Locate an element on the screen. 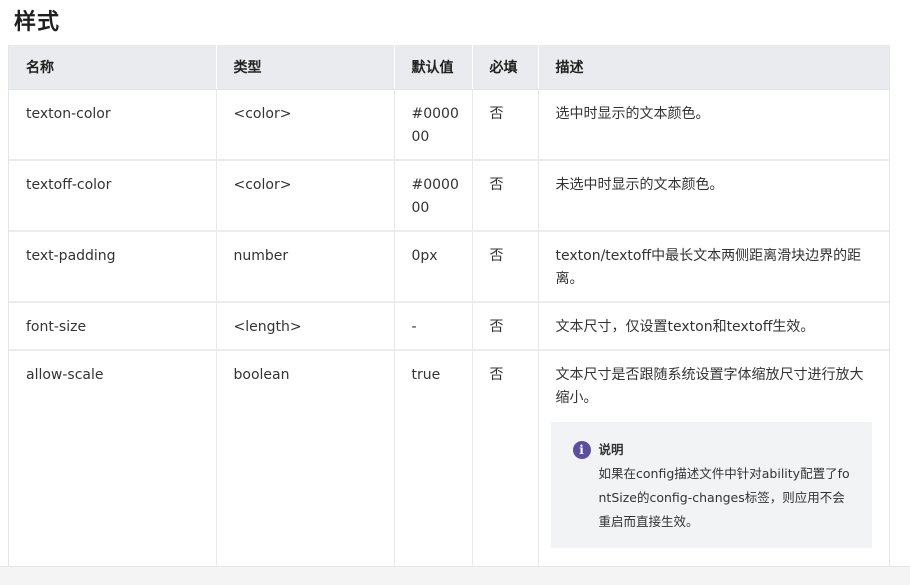 The image size is (910, 585). cell-name: text-padding is located at coordinates (113, 267).